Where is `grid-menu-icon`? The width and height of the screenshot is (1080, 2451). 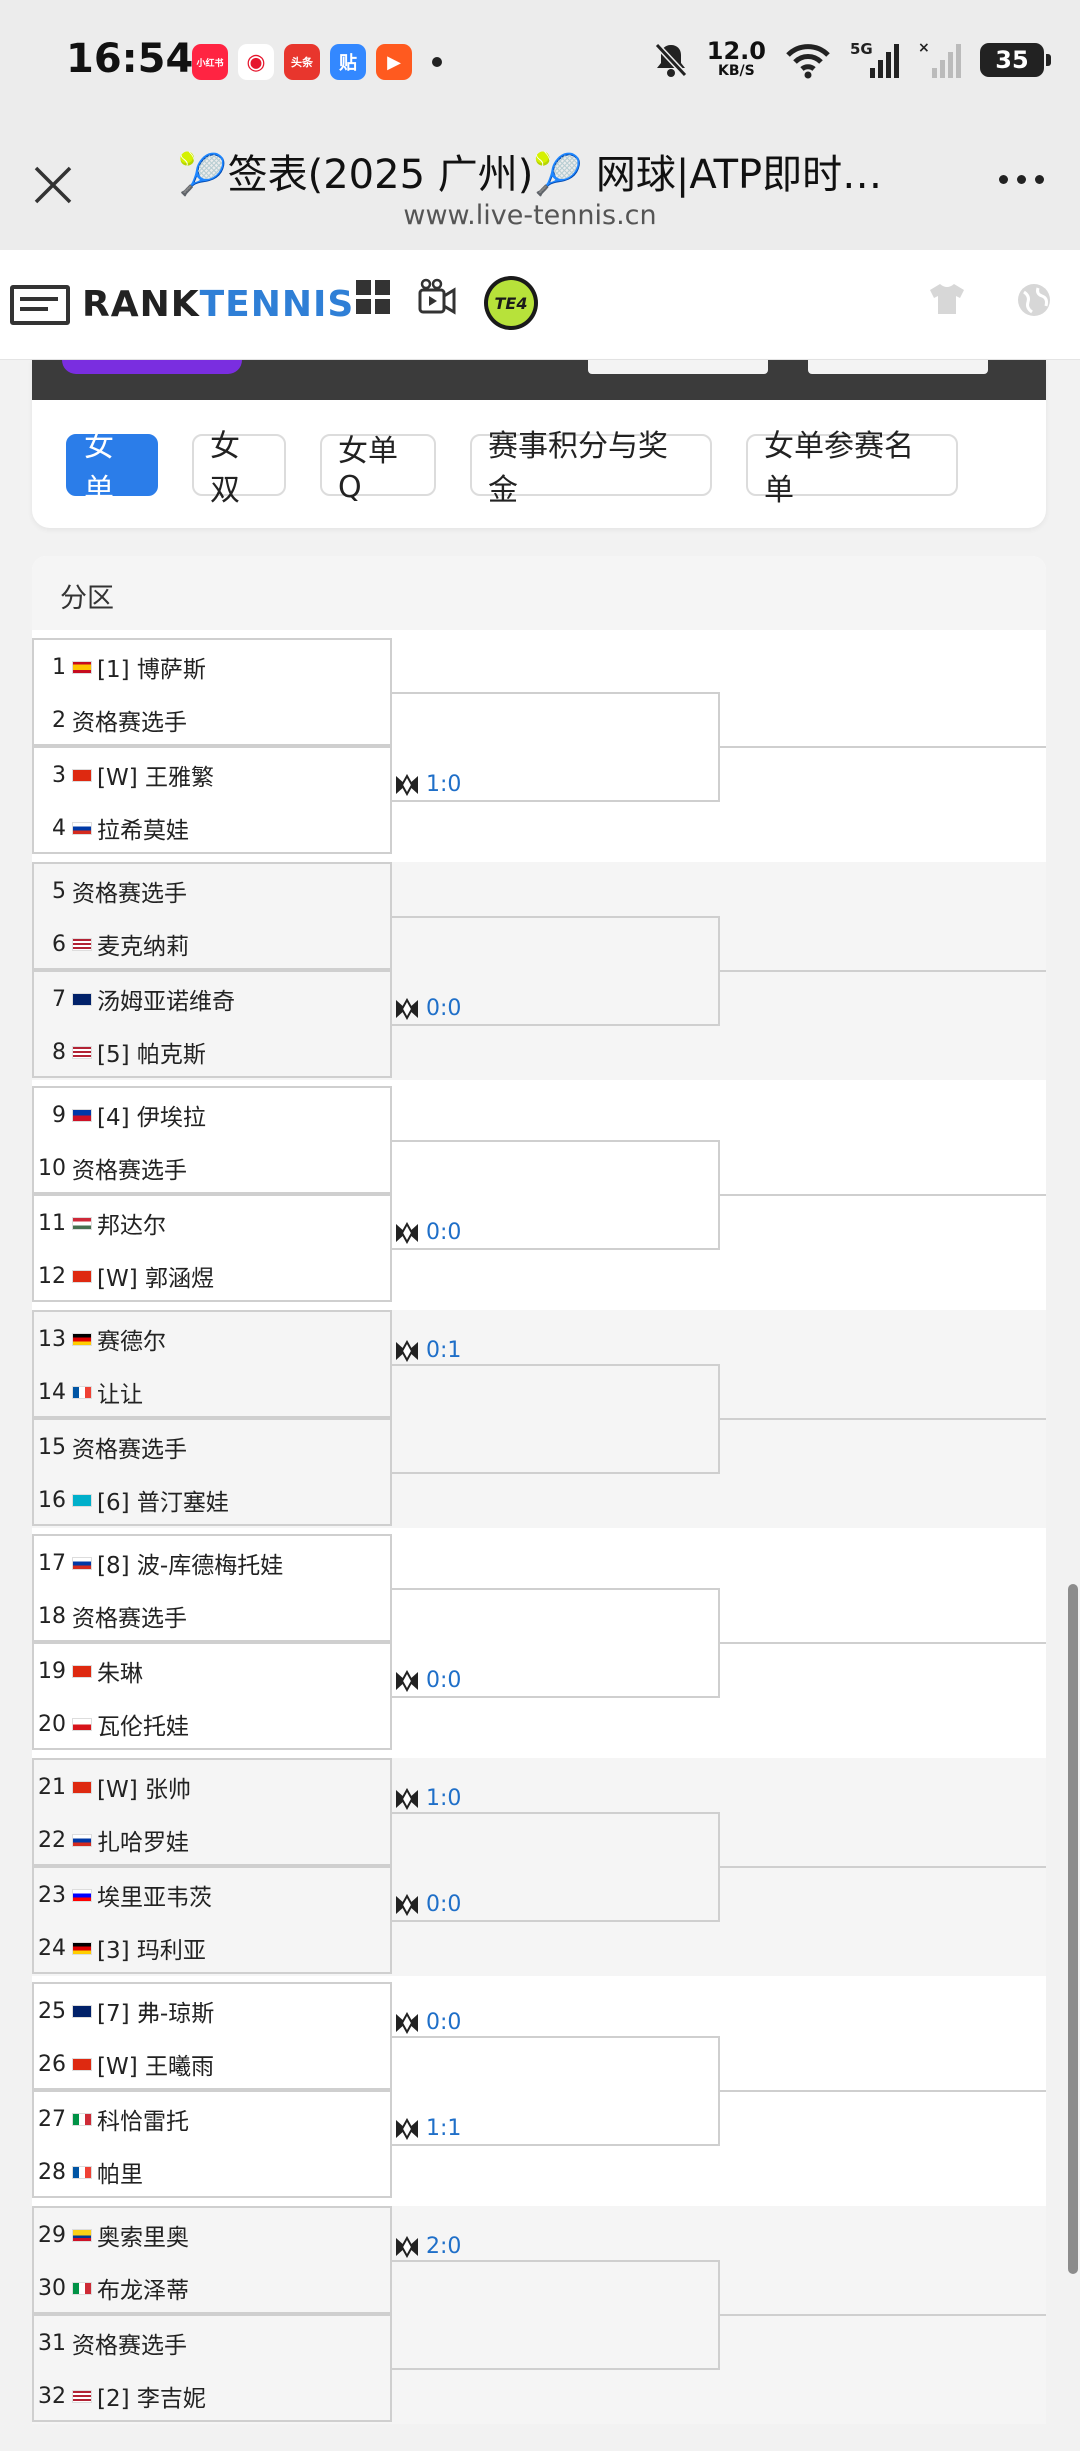
grid-menu-icon is located at coordinates (373, 297).